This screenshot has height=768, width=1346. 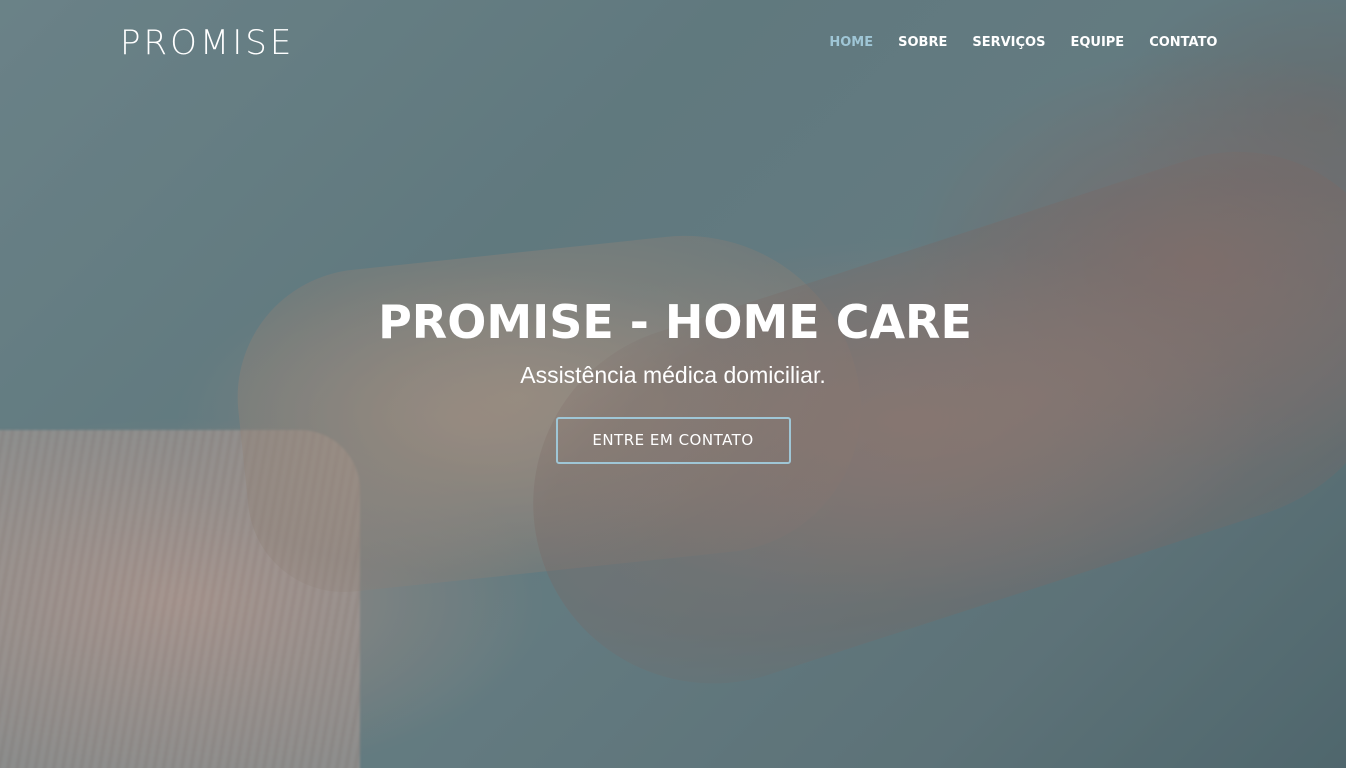 I want to click on nav-item-servicos: SERVIÇOS, so click(x=1009, y=43).